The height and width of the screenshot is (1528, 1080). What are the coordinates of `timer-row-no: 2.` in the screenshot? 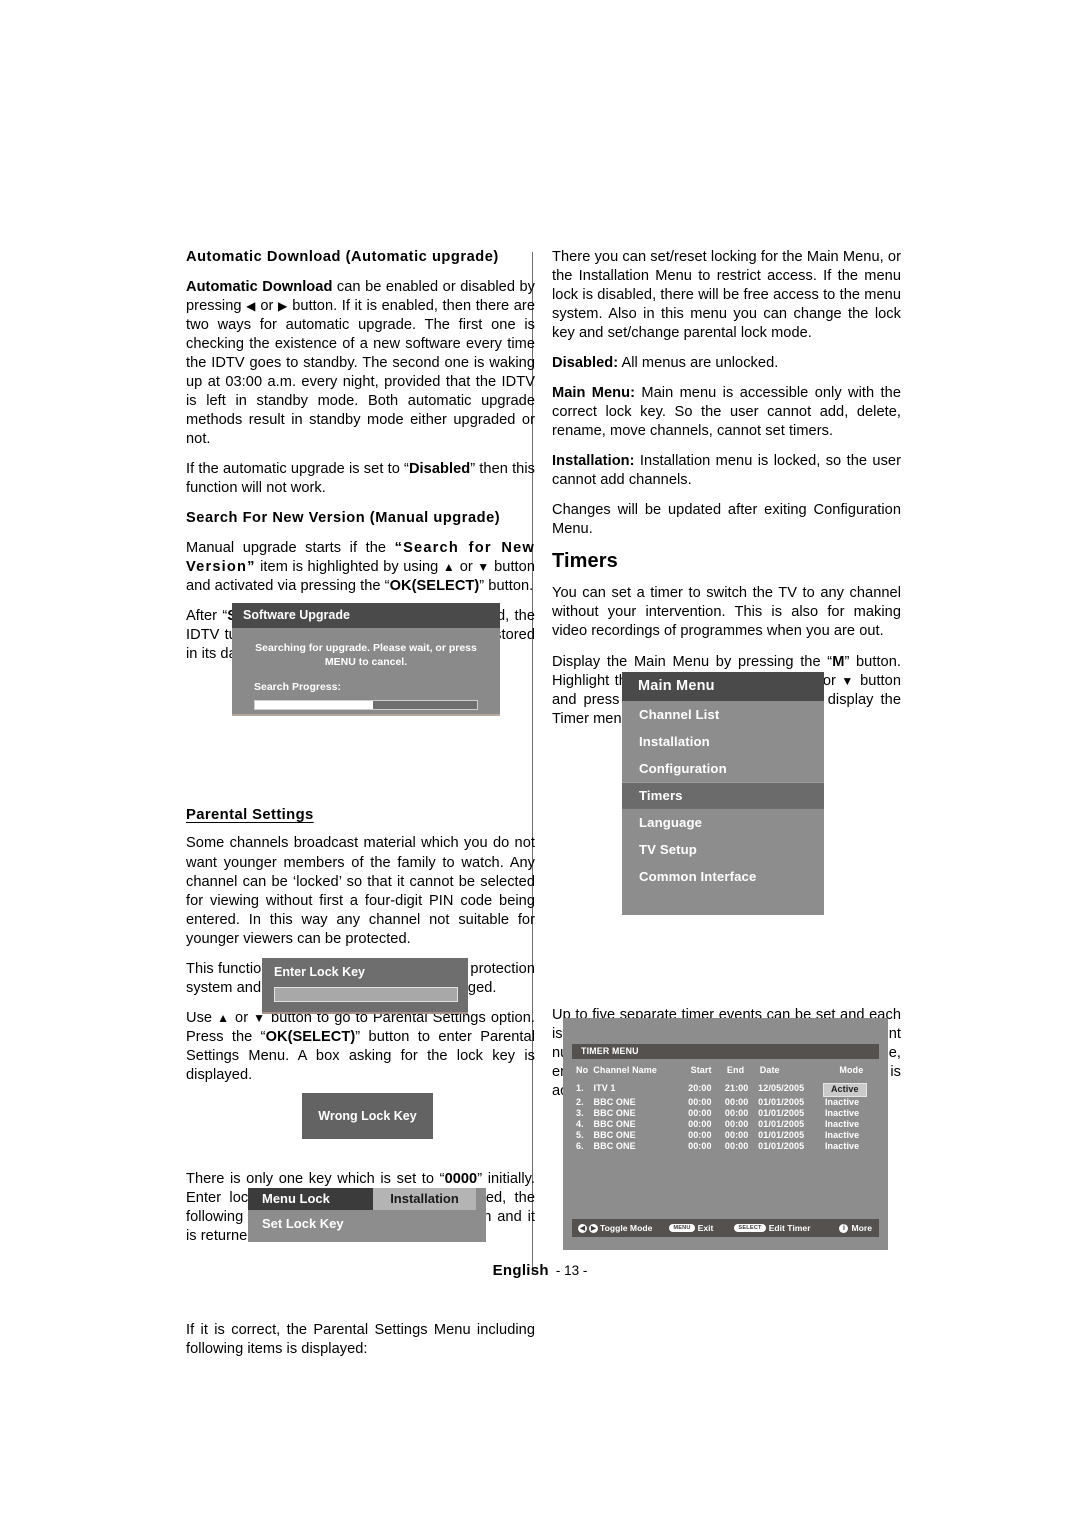 It's located at (580, 1101).